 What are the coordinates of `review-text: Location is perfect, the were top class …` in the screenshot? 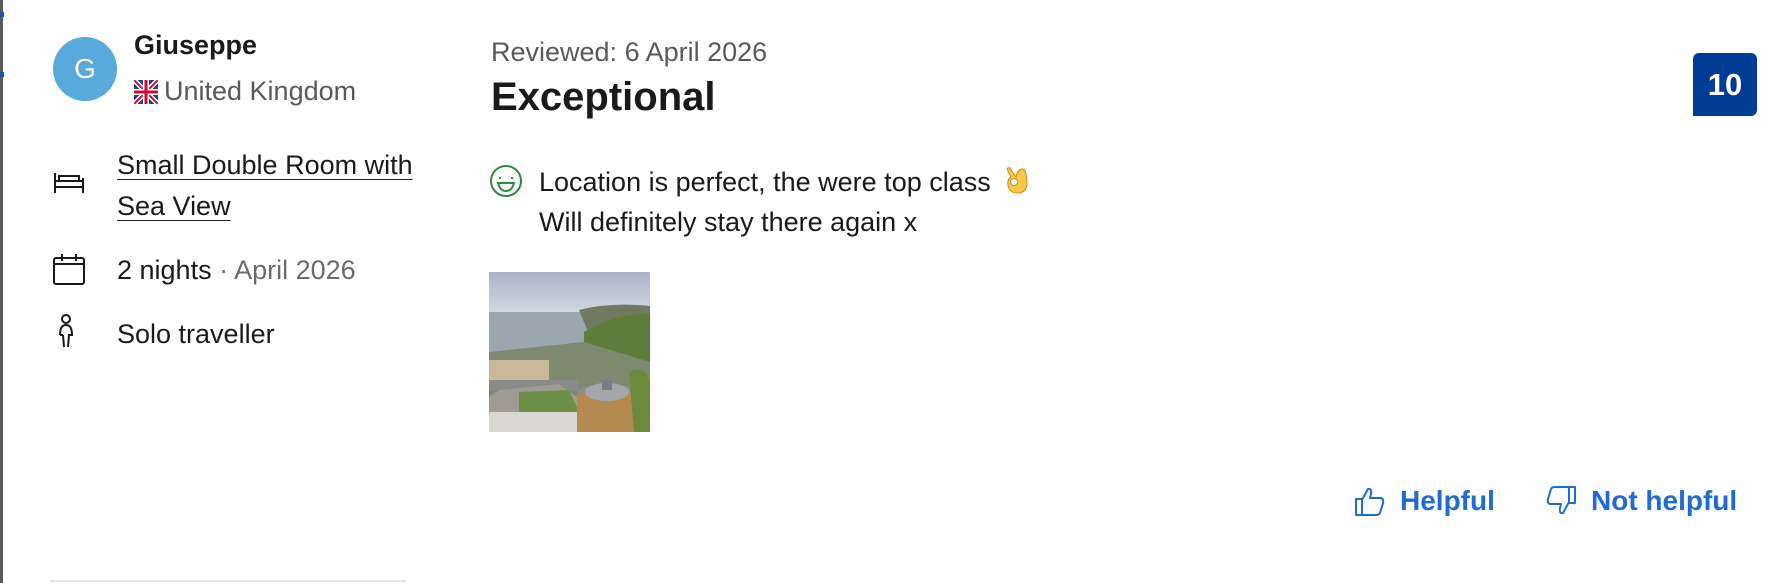 It's located at (785, 202).